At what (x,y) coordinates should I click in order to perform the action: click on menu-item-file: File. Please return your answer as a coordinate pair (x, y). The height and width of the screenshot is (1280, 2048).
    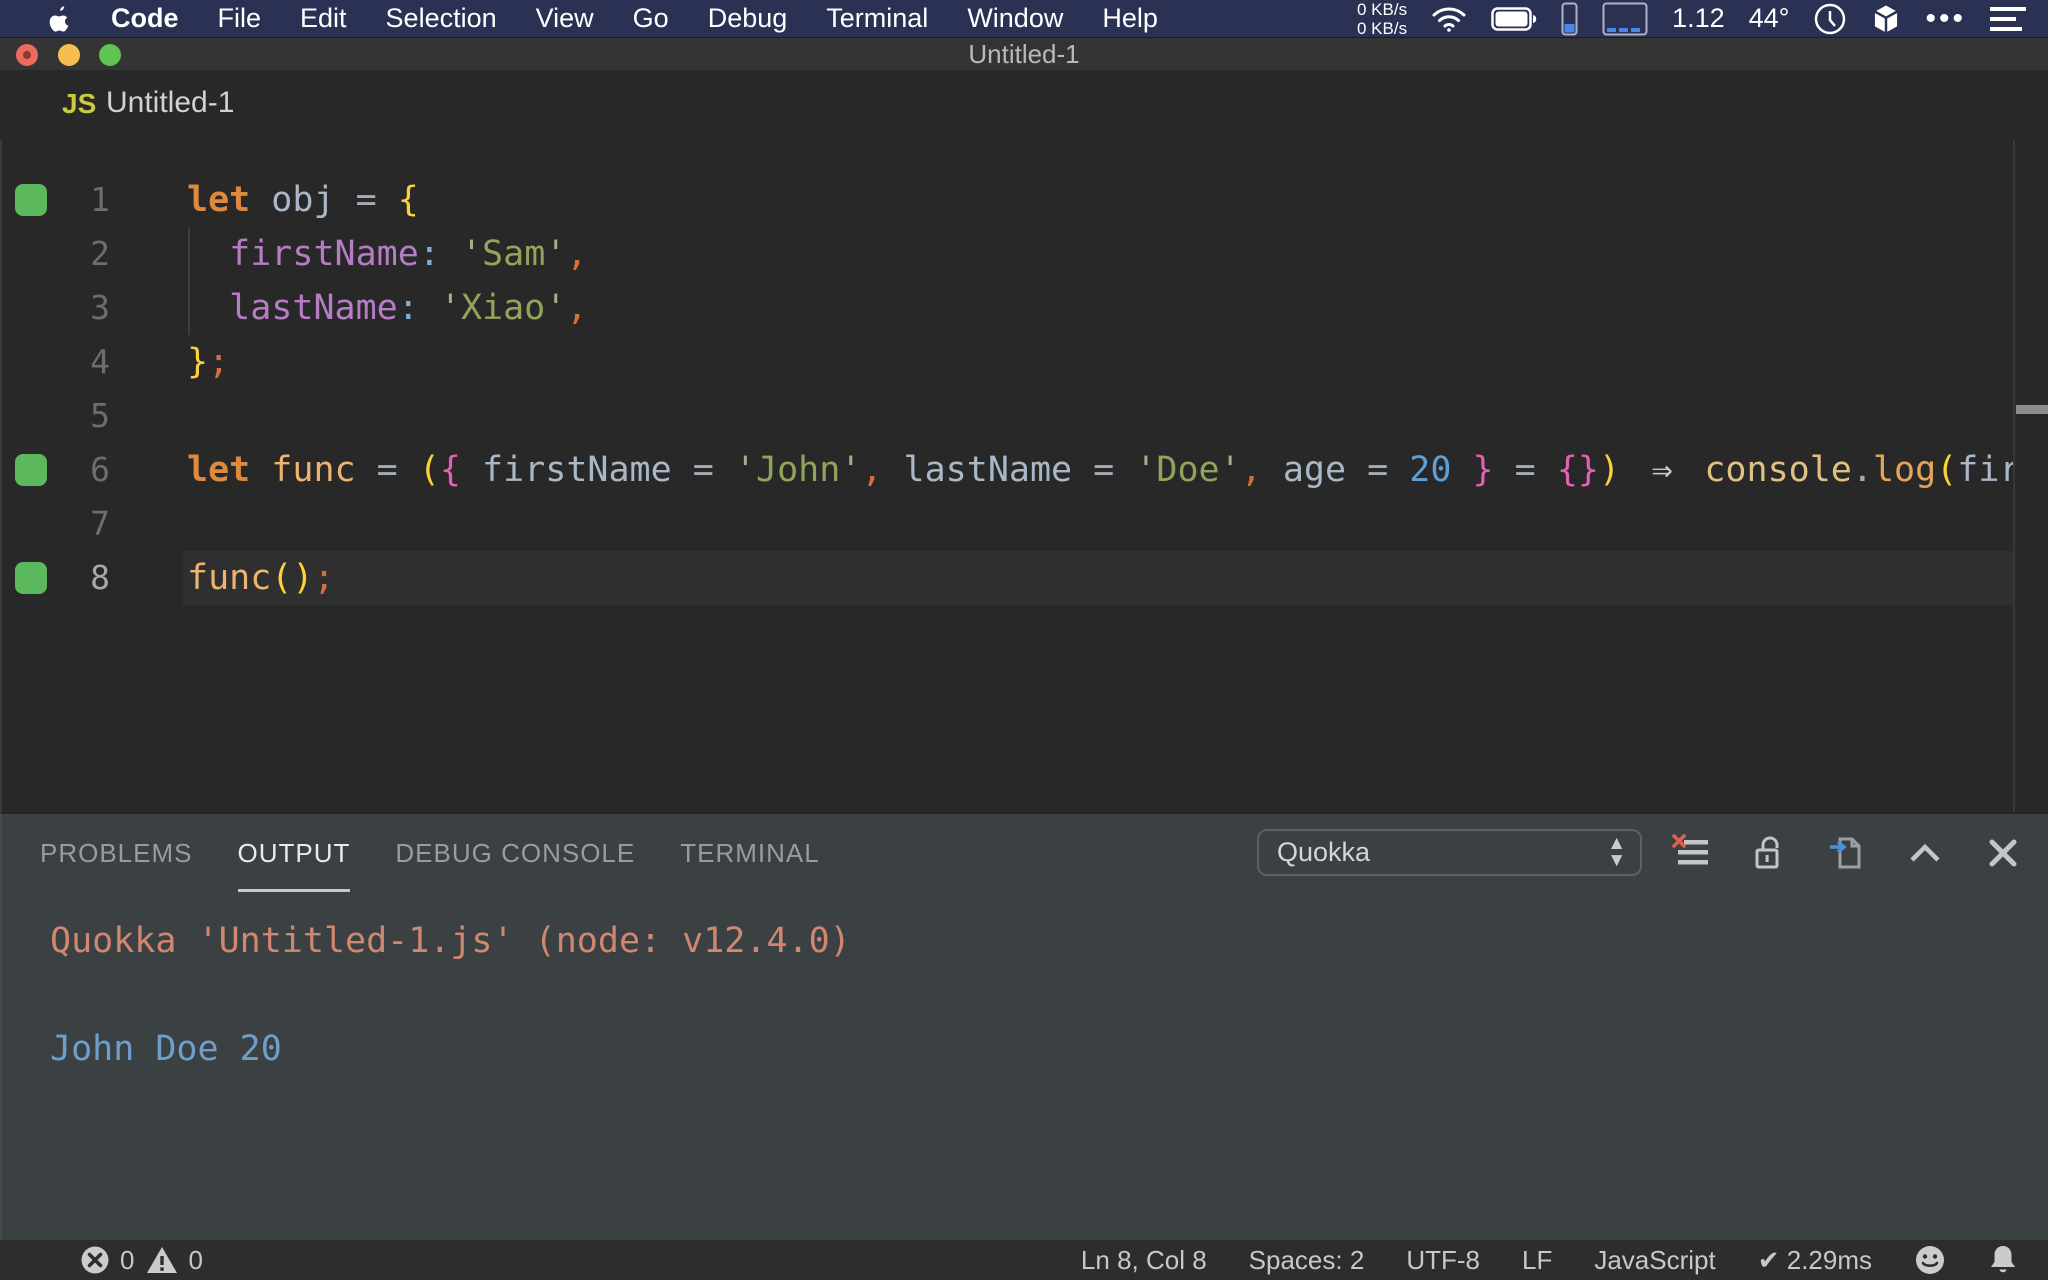
    Looking at the image, I should click on (240, 18).